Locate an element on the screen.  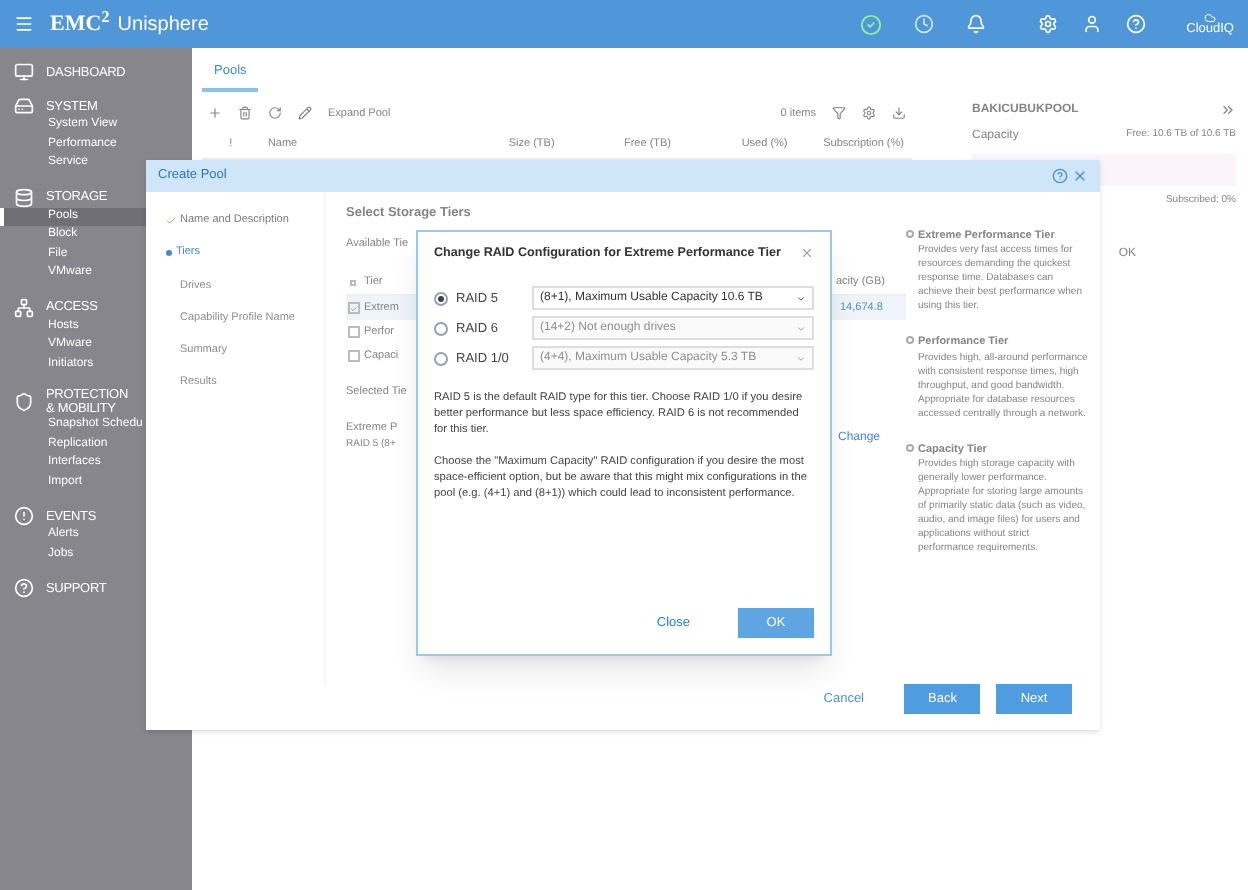
user-icon is located at coordinates (1092, 24).